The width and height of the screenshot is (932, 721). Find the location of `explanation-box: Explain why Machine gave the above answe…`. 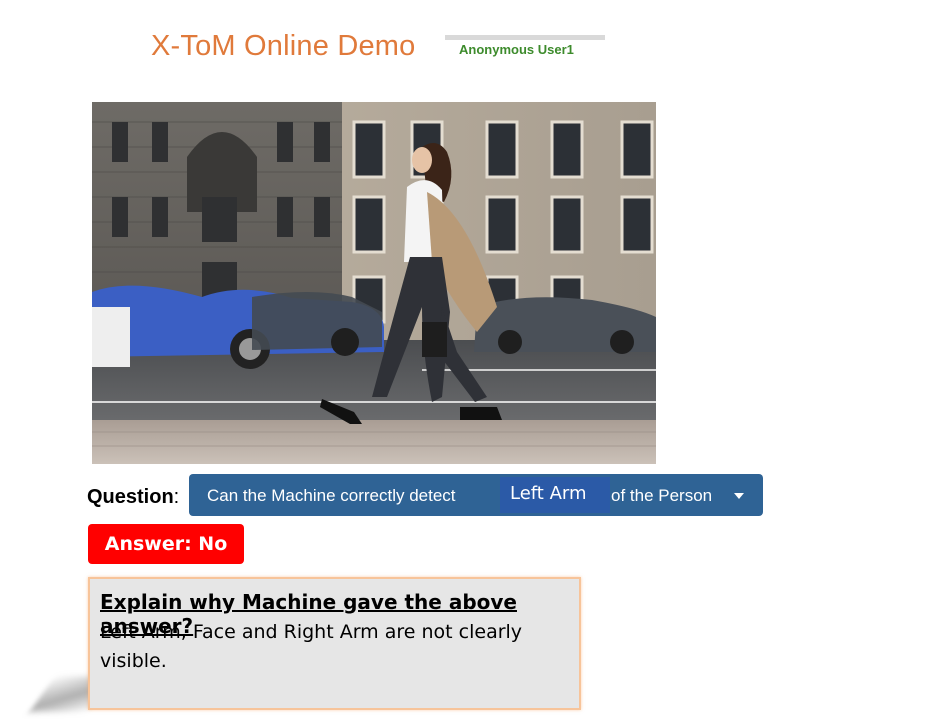

explanation-box: Explain why Machine gave the above answe… is located at coordinates (334, 643).